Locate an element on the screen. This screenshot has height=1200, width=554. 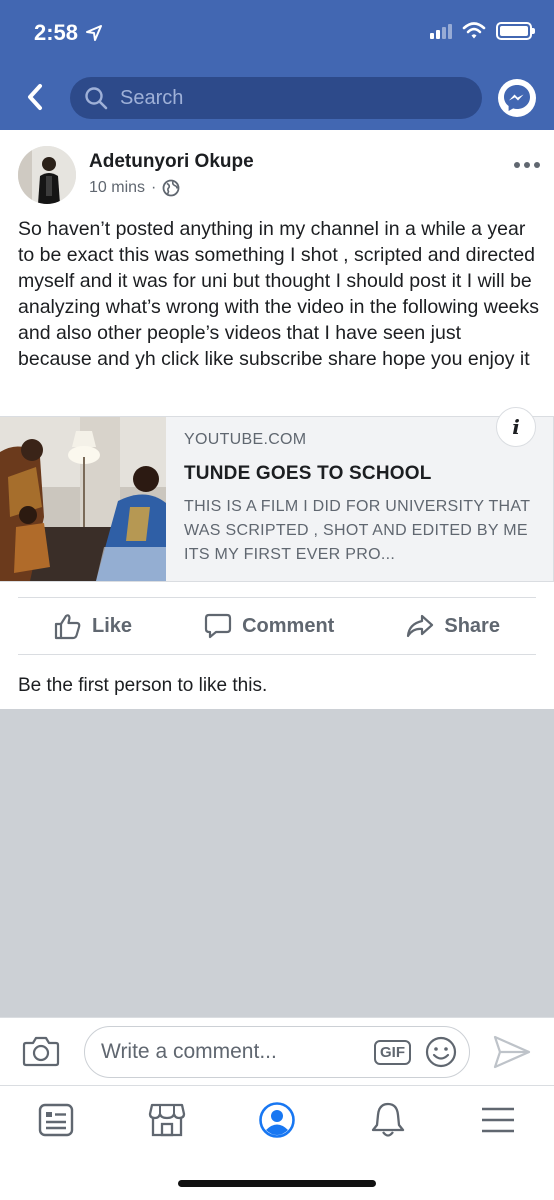
author-avatar is located at coordinates (47, 175).